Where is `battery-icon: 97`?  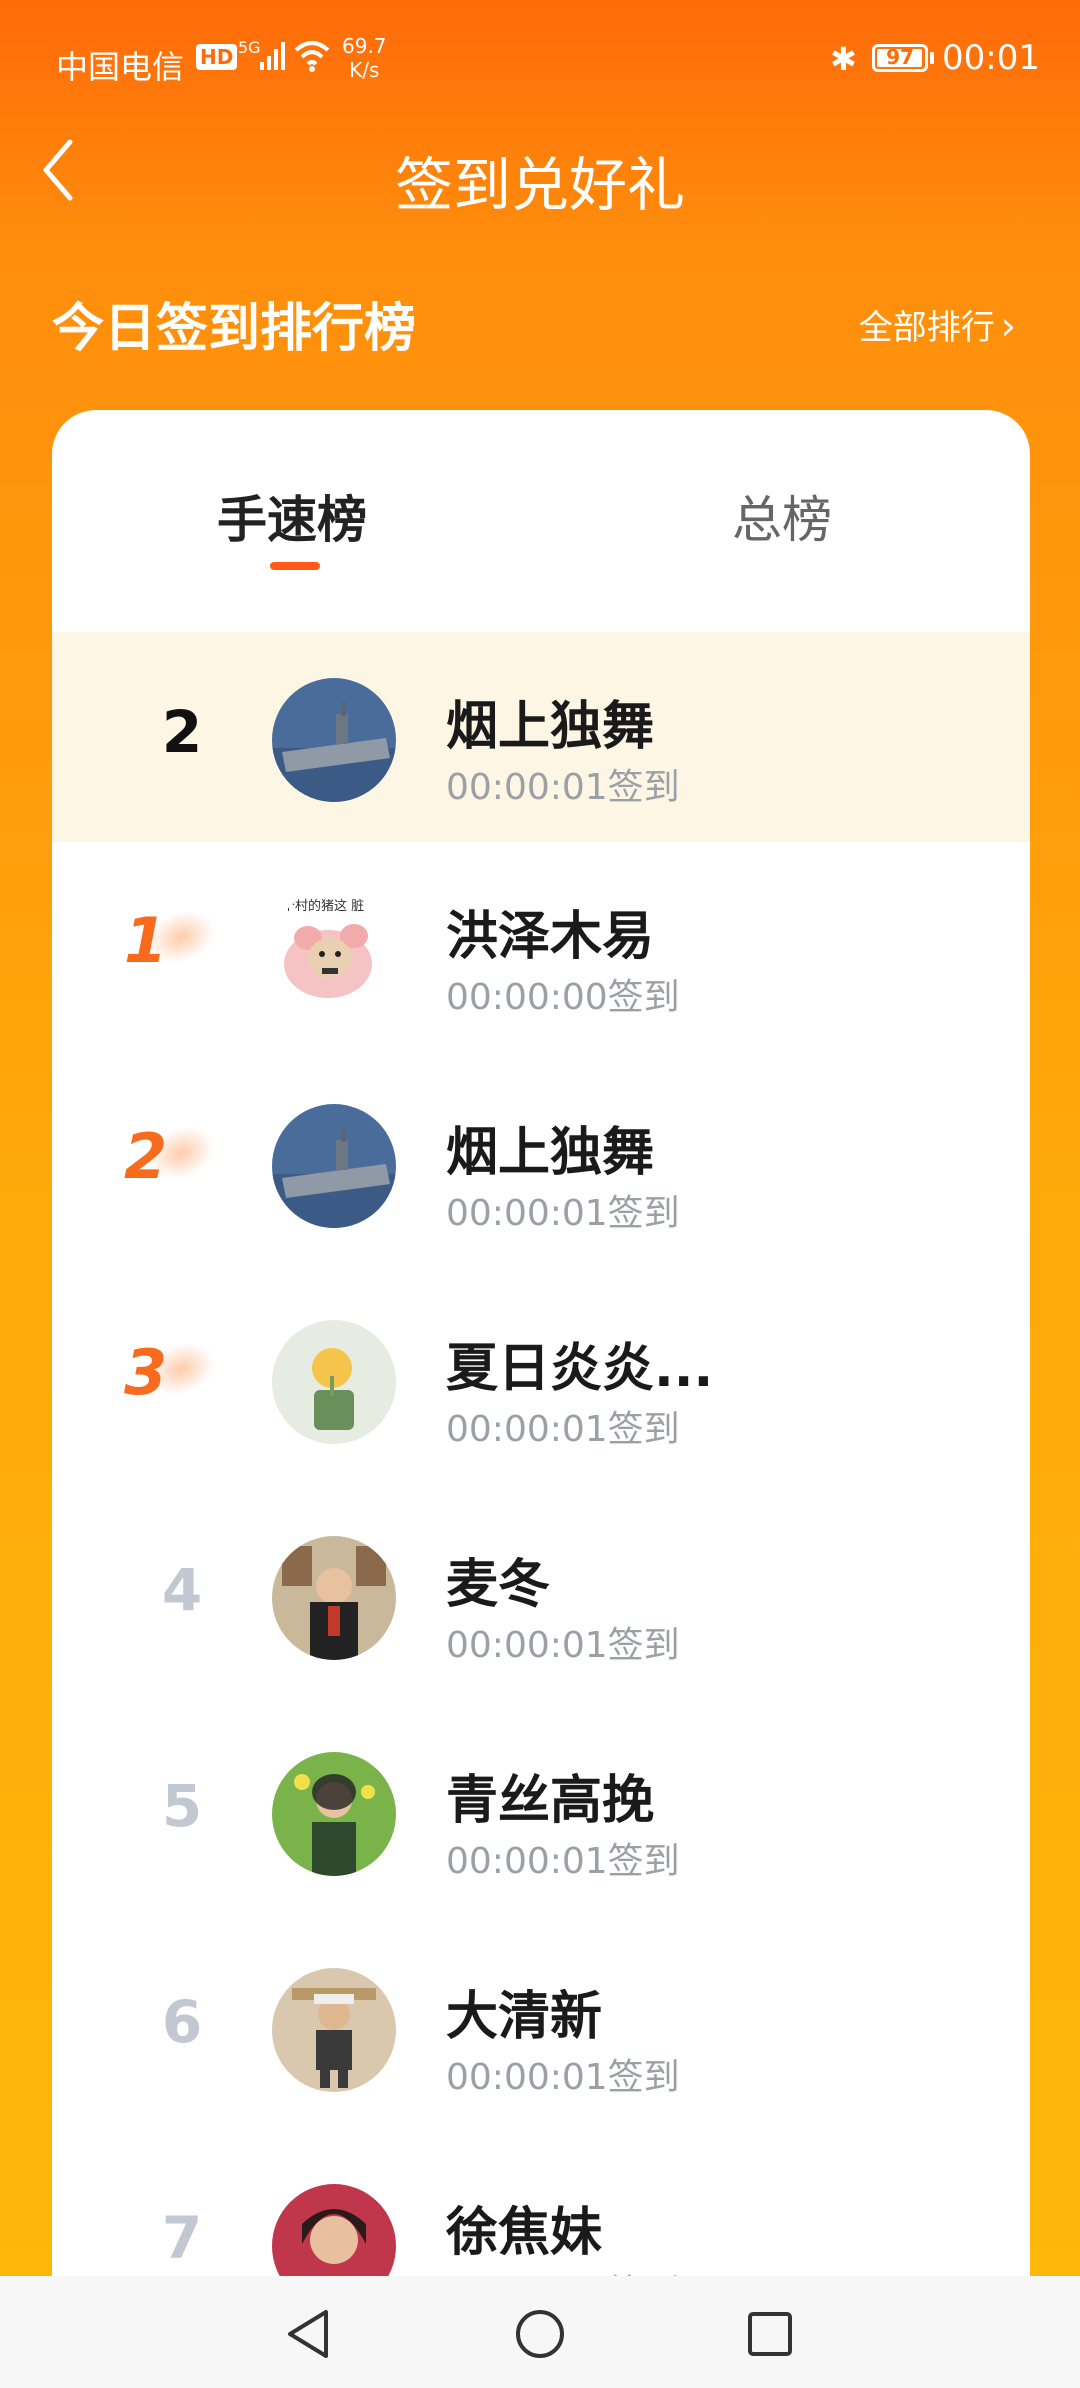
battery-icon: 97 is located at coordinates (900, 58).